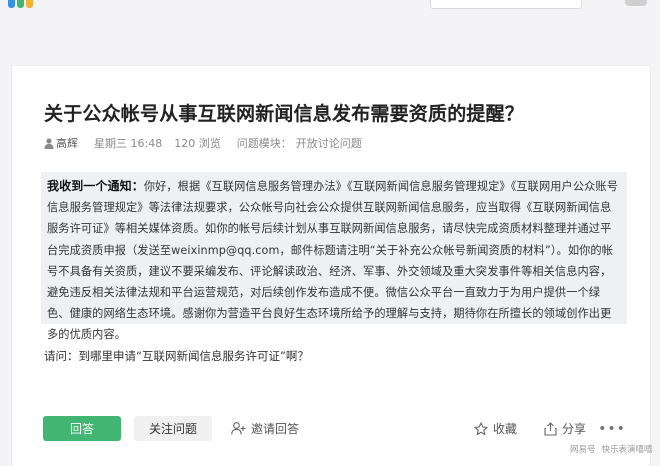 The width and height of the screenshot is (660, 466). Describe the element at coordinates (506, 4) in the screenshot. I see `search-input` at that location.